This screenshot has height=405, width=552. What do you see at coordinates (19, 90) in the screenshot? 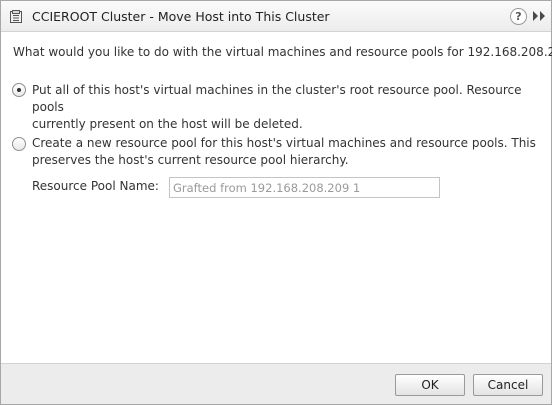
I see `option-root-pool-radio` at bounding box center [19, 90].